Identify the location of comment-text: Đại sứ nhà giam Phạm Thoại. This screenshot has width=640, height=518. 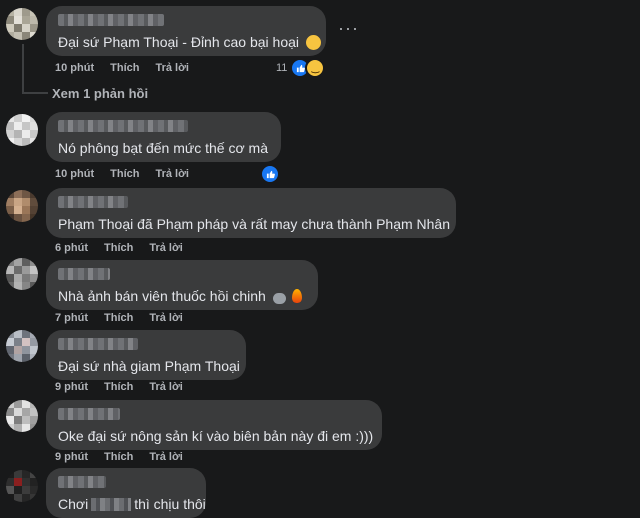
(149, 366).